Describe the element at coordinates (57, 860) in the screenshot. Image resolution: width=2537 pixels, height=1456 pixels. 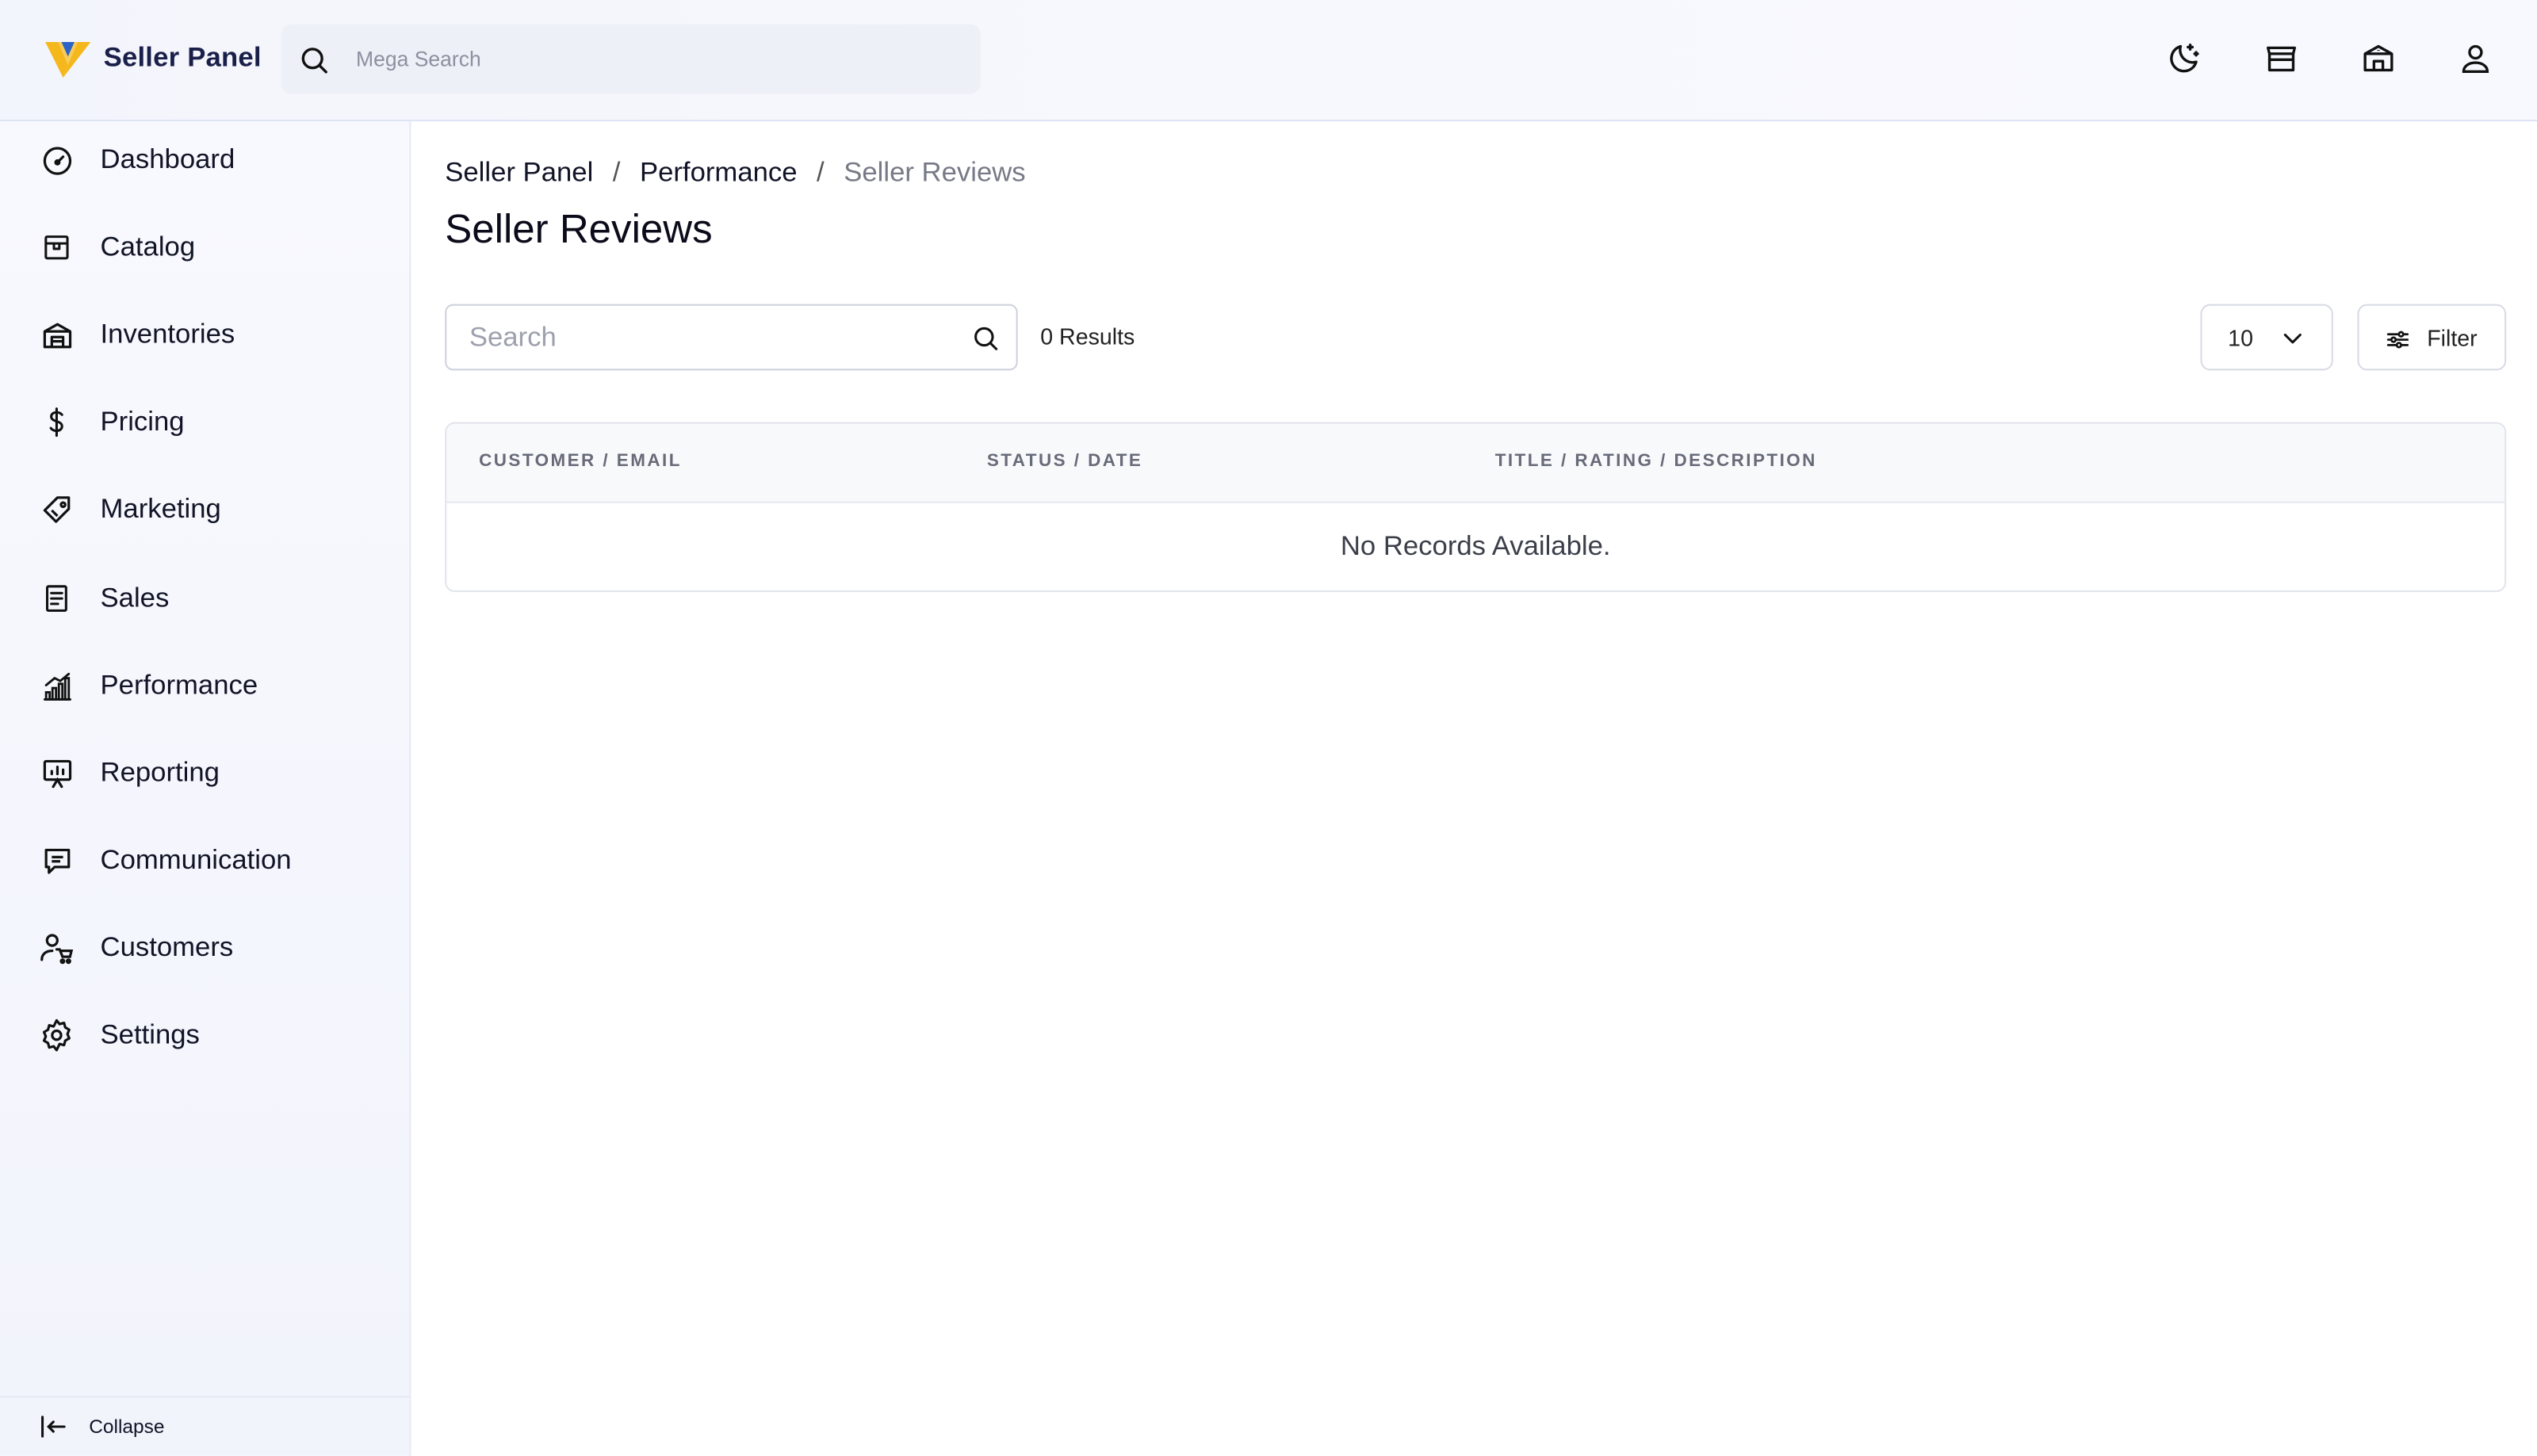
I see `message-icon` at that location.